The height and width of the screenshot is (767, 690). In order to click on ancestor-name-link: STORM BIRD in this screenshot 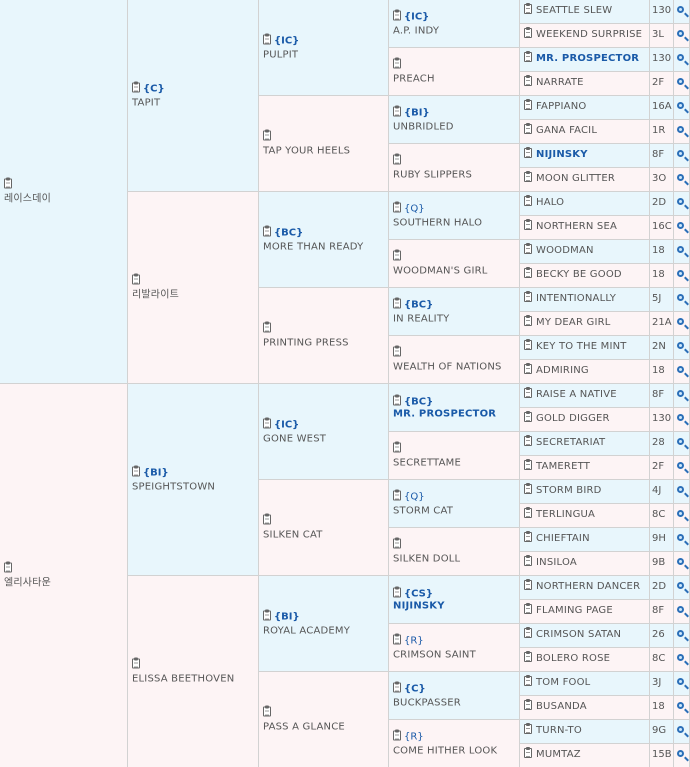, I will do `click(569, 490)`.